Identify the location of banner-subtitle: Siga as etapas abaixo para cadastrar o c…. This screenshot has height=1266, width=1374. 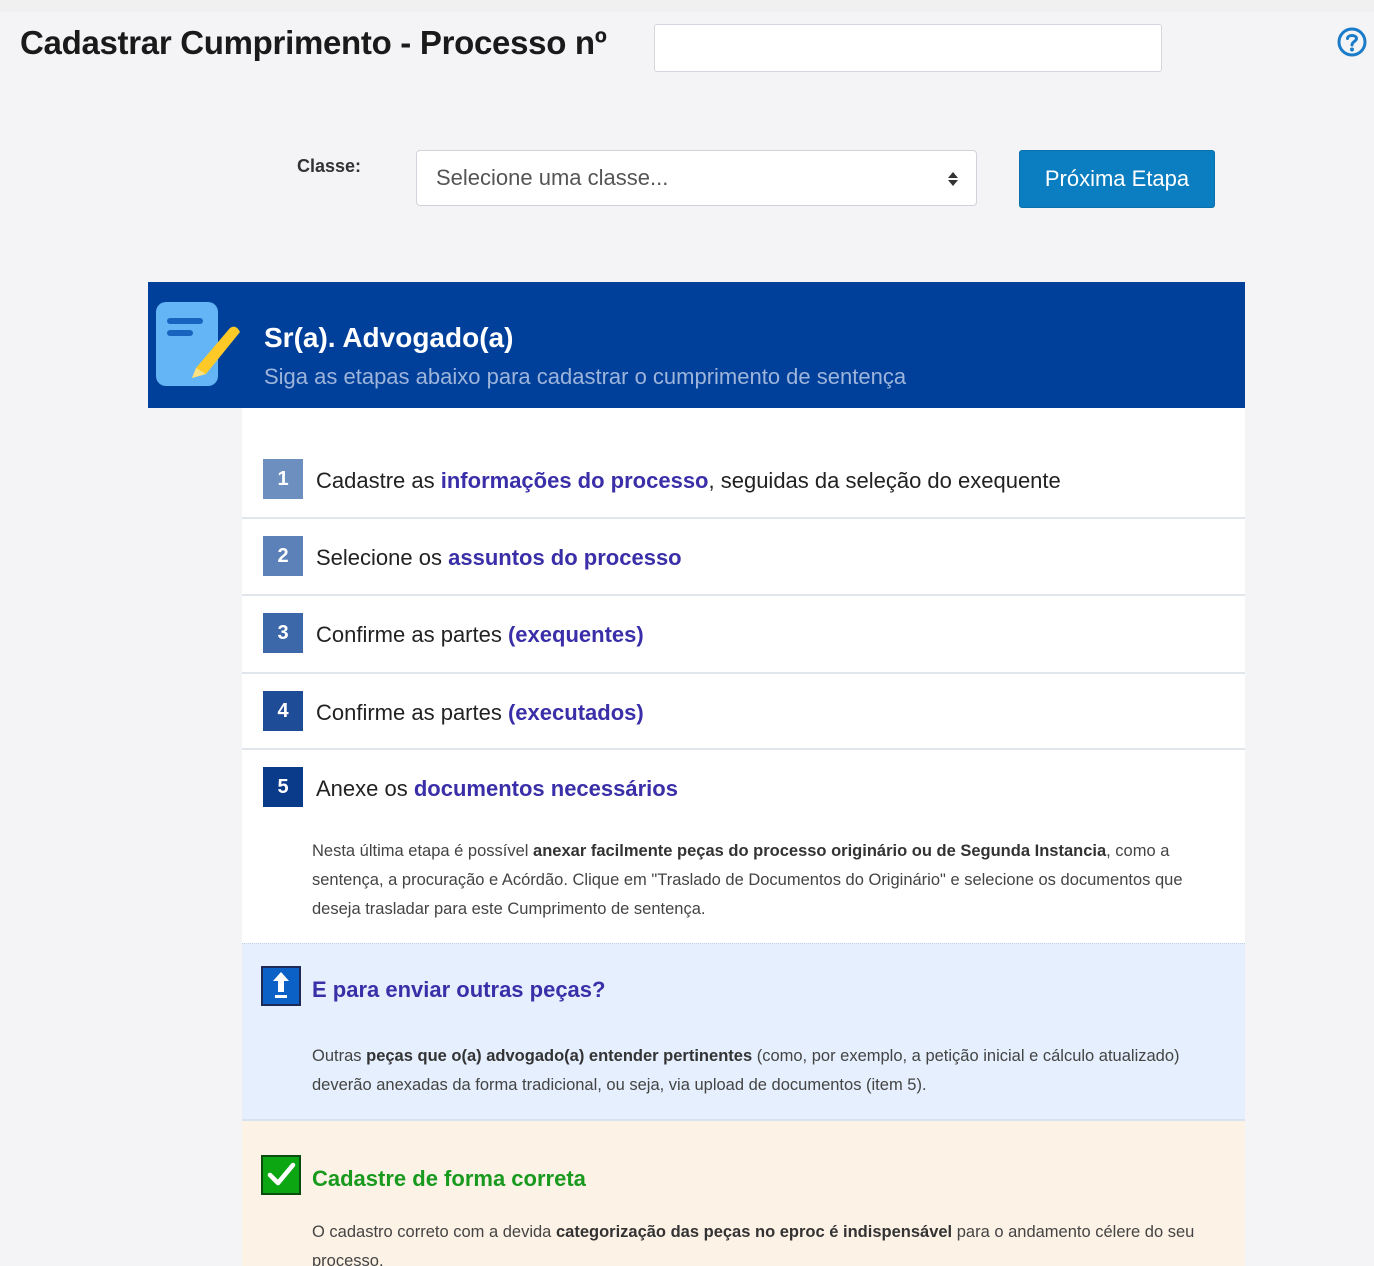
(585, 376).